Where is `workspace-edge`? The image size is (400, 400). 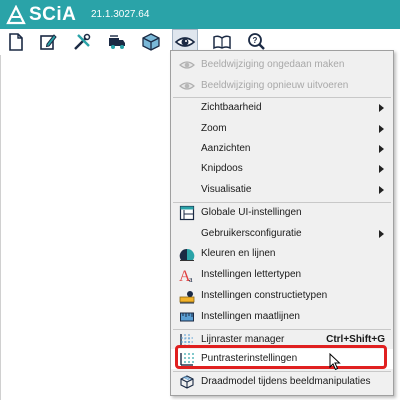
workspace-edge is located at coordinates (0, 227).